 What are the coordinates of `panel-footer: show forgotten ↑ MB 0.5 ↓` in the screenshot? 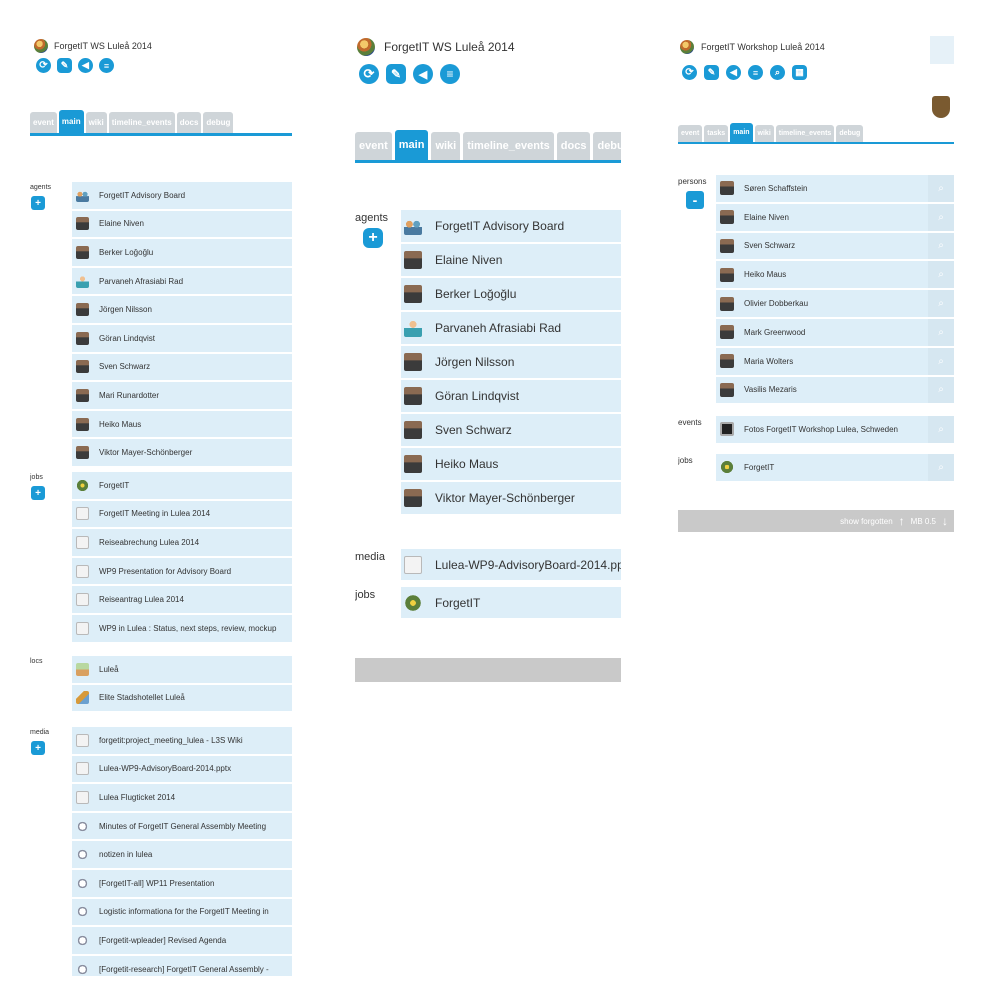 It's located at (816, 521).